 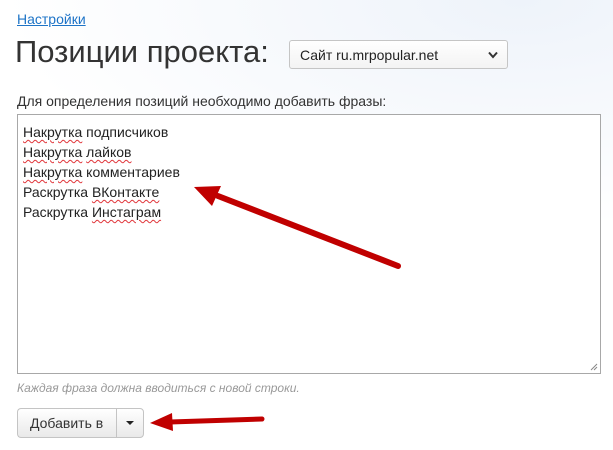 What do you see at coordinates (109, 152) in the screenshot?
I see `phrase-word: лайков` at bounding box center [109, 152].